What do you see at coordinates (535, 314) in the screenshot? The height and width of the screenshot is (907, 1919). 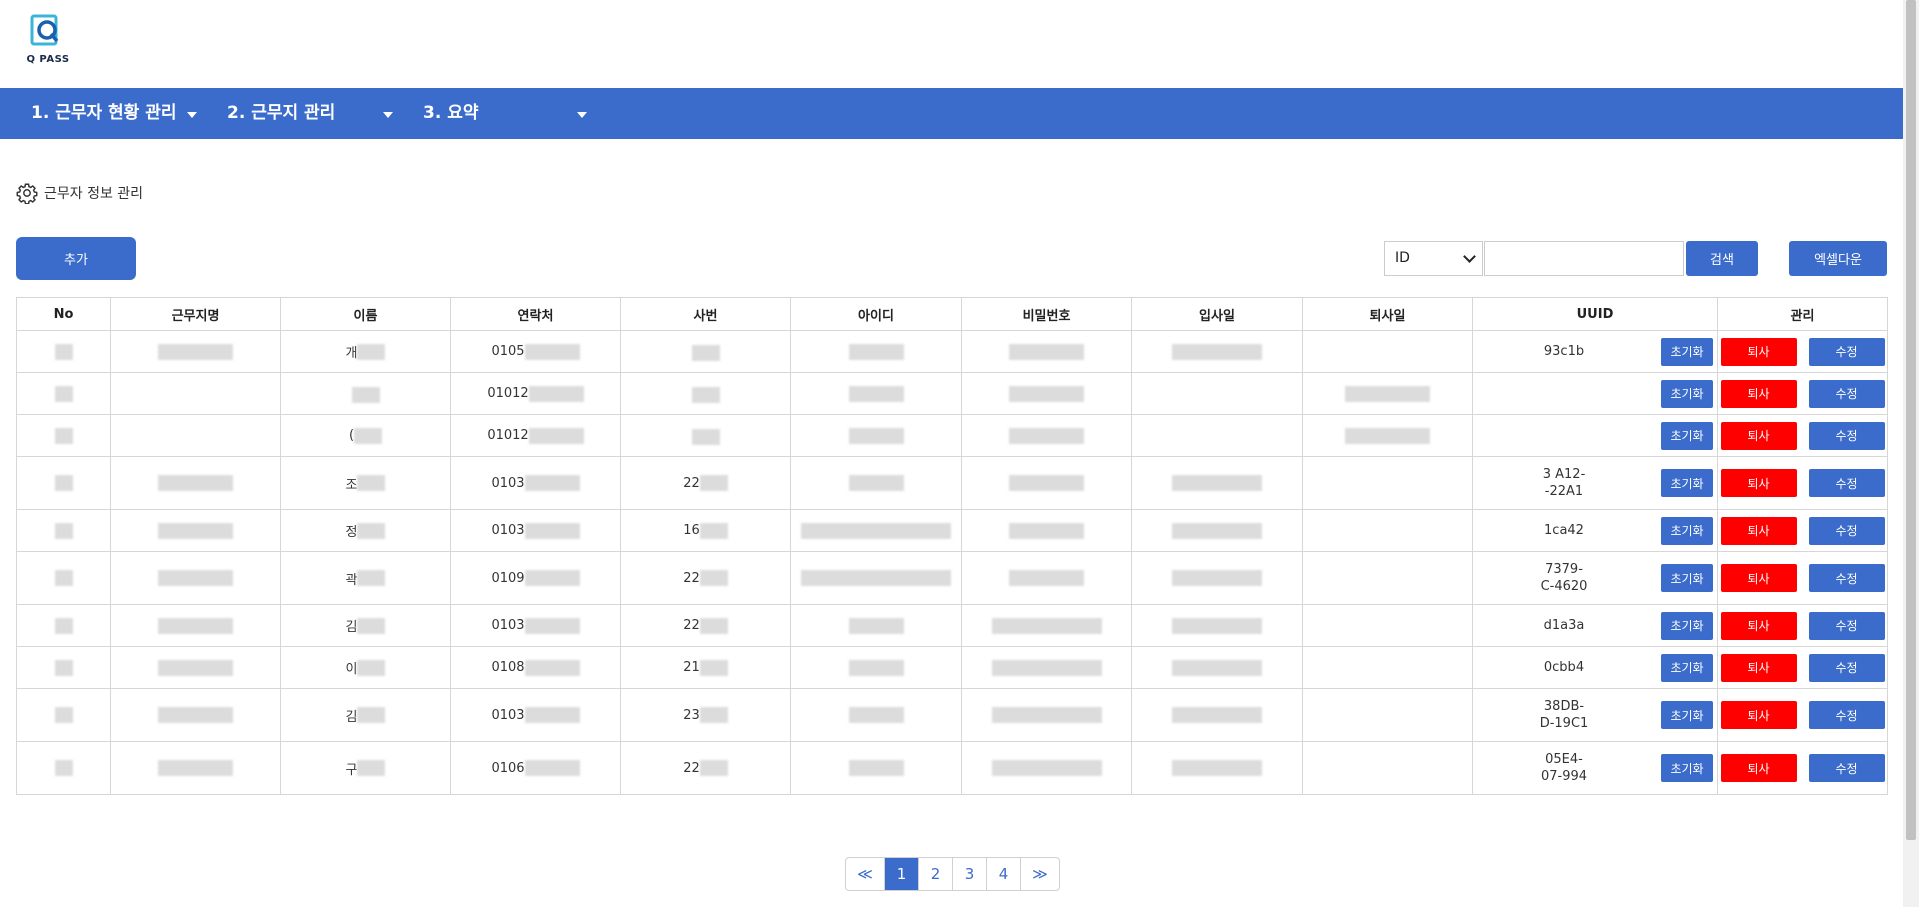 I see `col-header-phone: 연락처` at bounding box center [535, 314].